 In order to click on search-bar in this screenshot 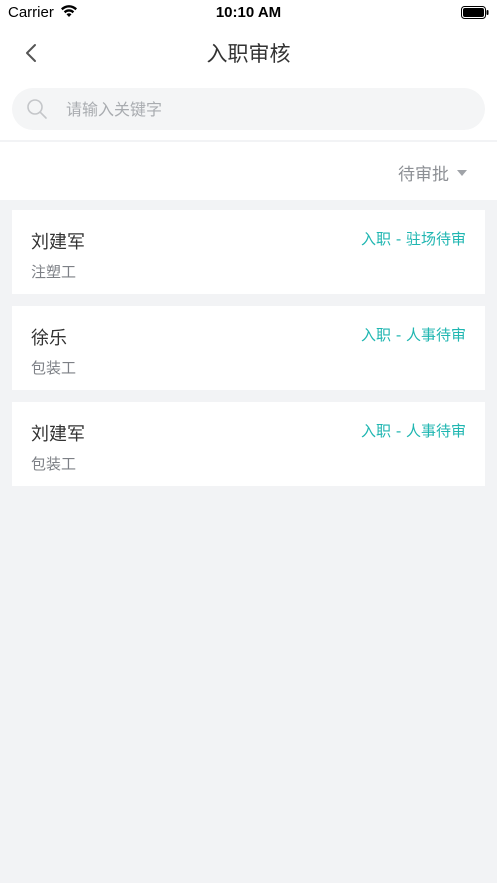, I will do `click(248, 109)`.